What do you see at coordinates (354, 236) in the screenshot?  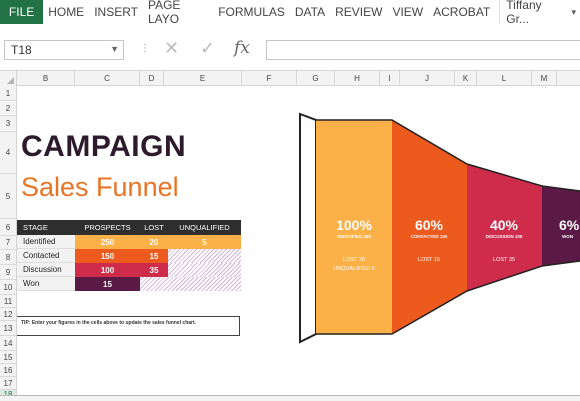 I see `funnel-label-identified: IDENTIFIED 250` at bounding box center [354, 236].